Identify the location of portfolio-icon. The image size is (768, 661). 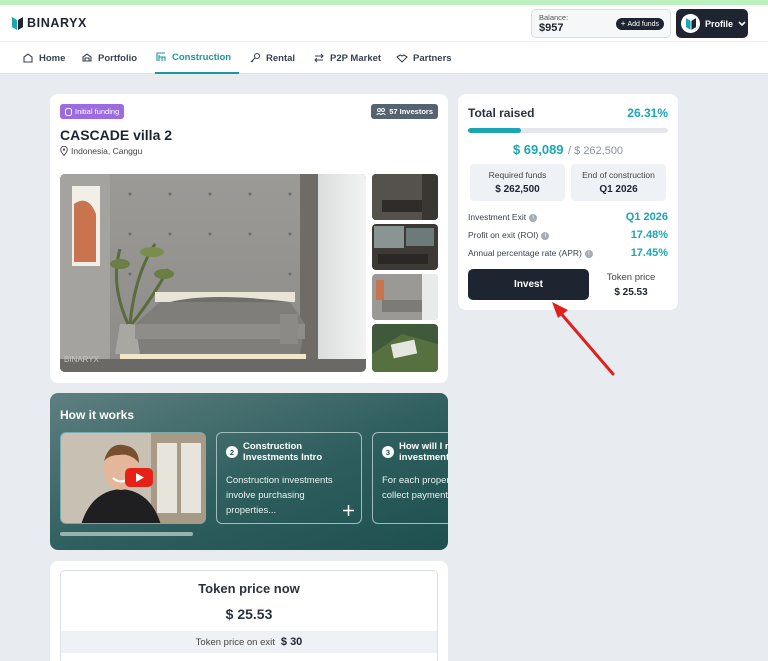
(87, 57).